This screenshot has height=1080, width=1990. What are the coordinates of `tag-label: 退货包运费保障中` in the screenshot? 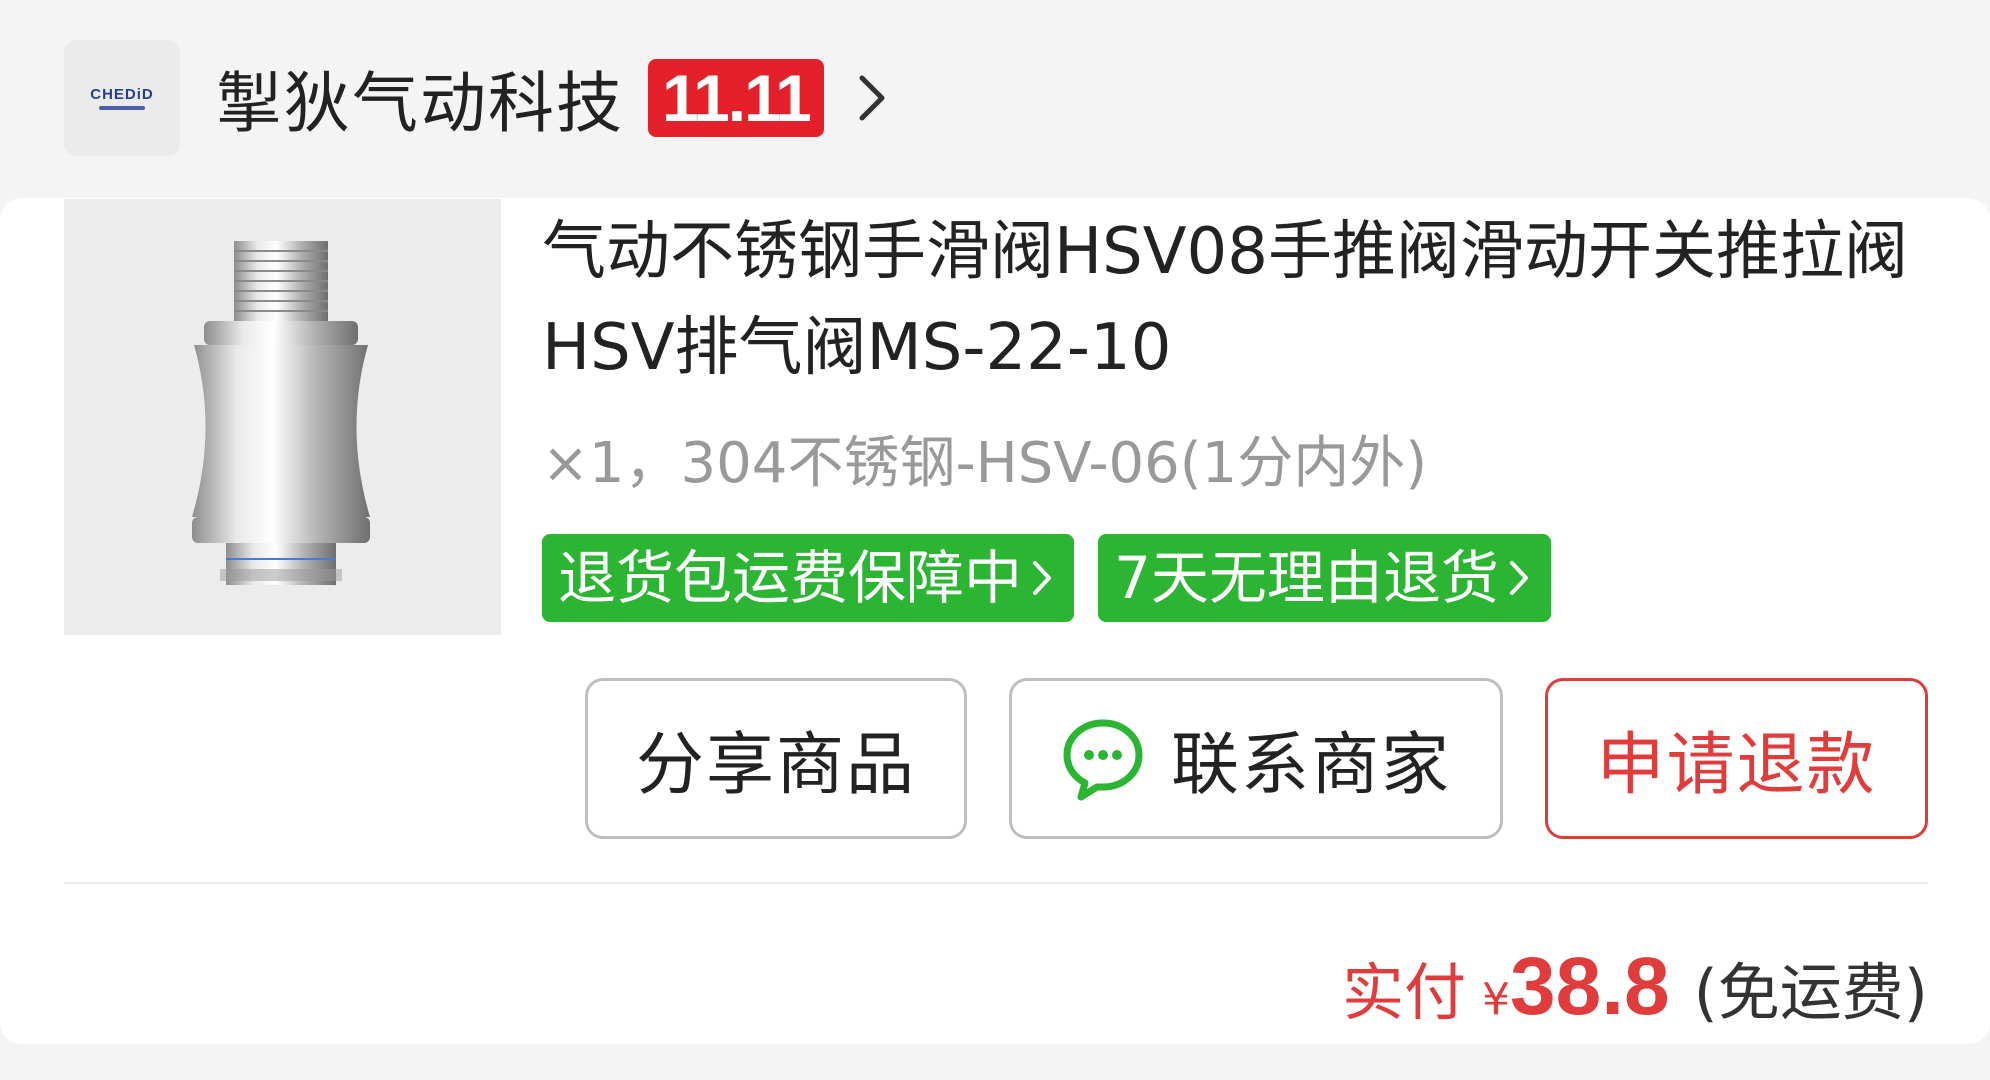 It's located at (790, 578).